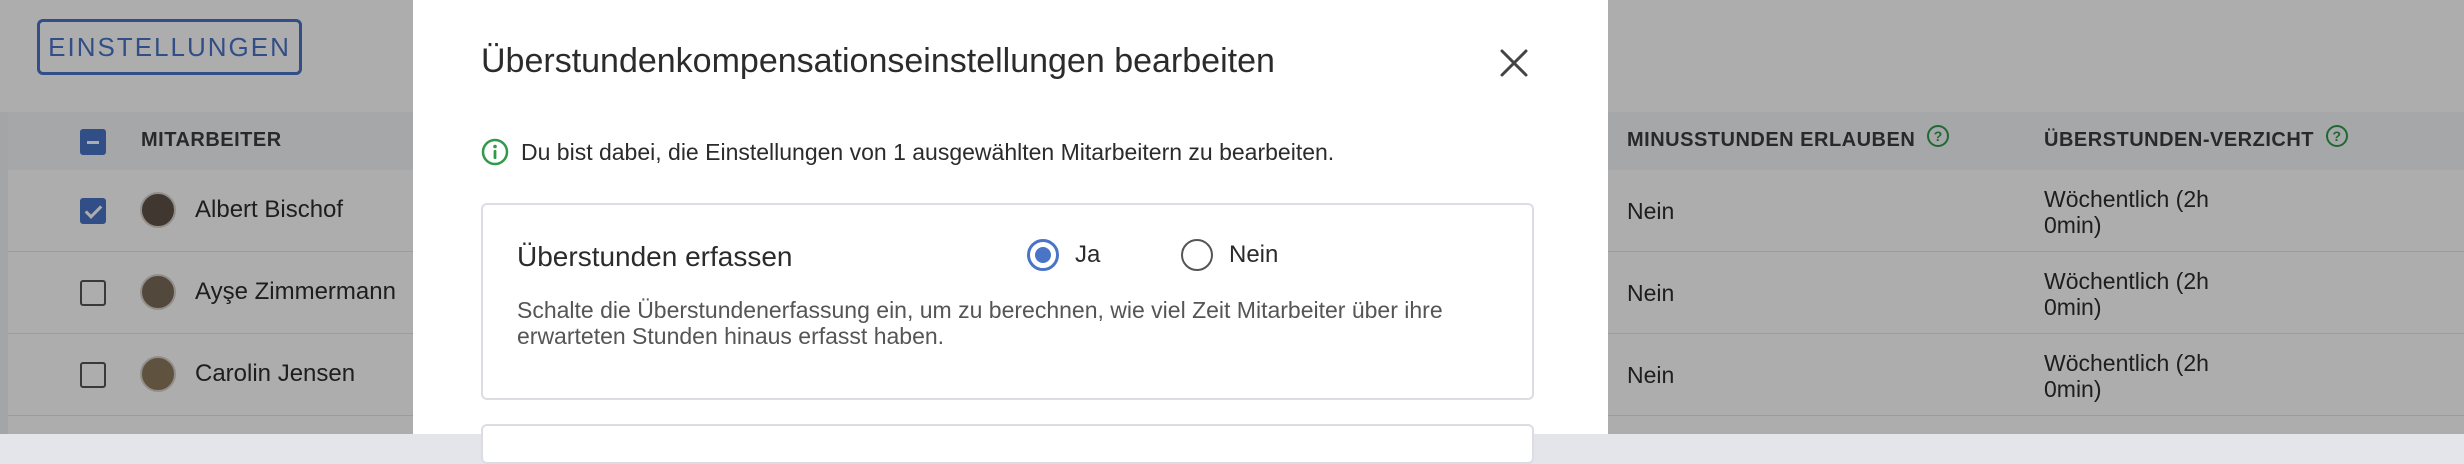 This screenshot has width=2464, height=464. Describe the element at coordinates (1063, 255) in the screenshot. I see `radio-option-yes: Ja` at that location.